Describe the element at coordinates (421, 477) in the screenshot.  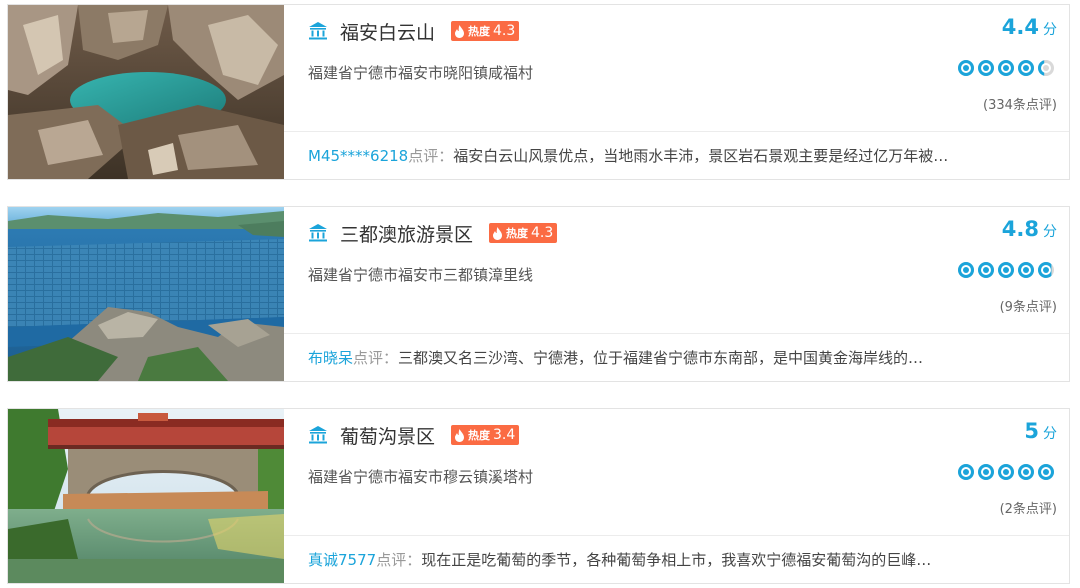
I see `attraction-address: 福建省宁德市福安市穆云镇溪塔村` at that location.